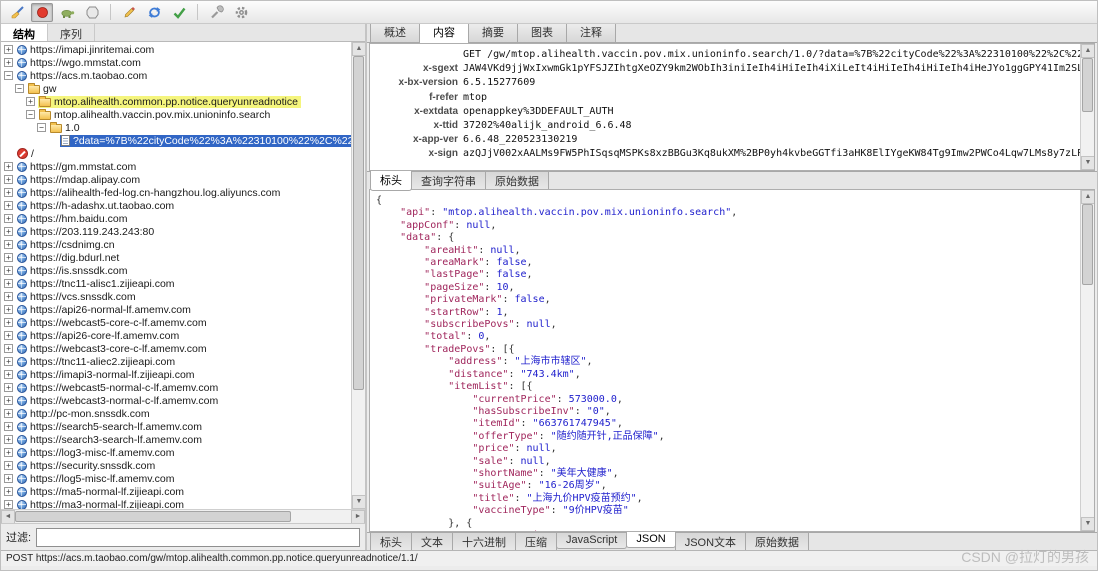 The width and height of the screenshot is (1098, 571). Describe the element at coordinates (444, 33) in the screenshot. I see `tab-内容: 内容` at that location.